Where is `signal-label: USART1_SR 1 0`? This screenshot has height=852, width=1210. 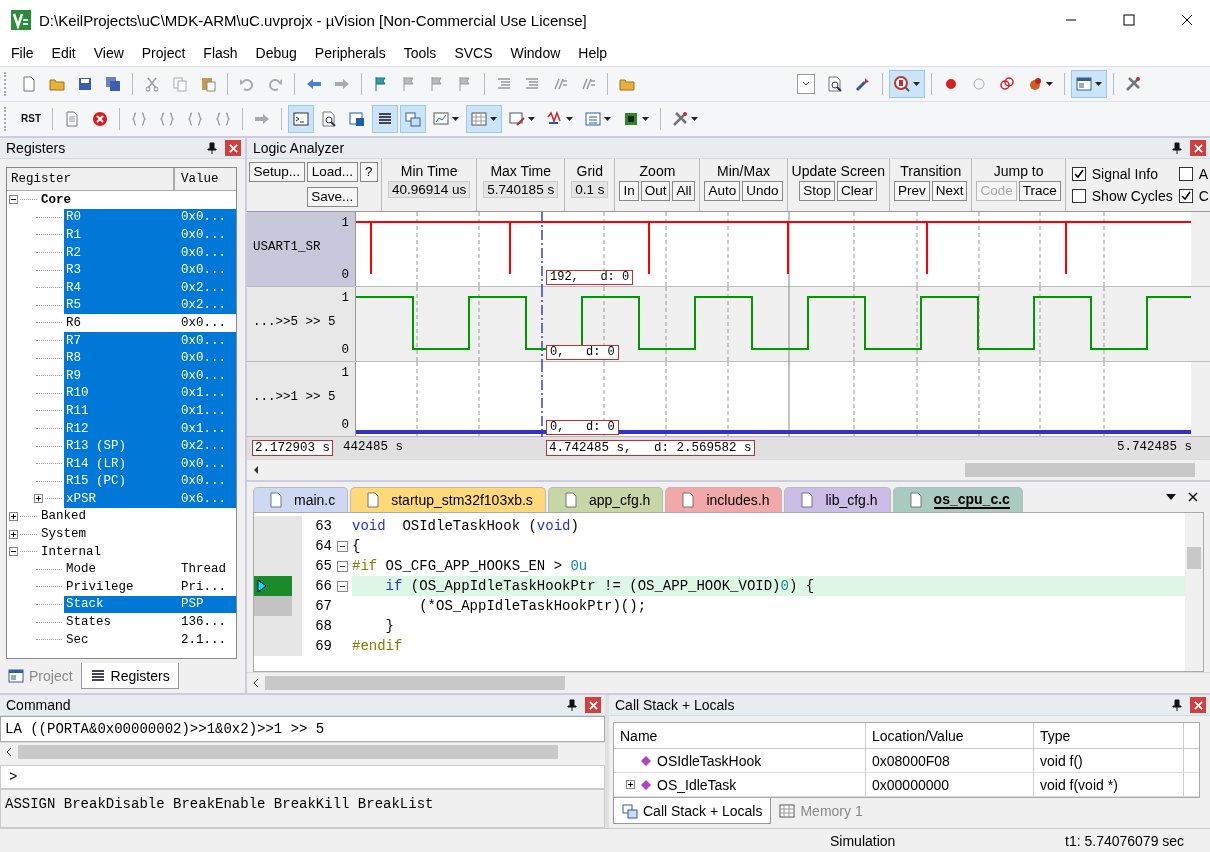
signal-label: USART1_SR 1 0 is located at coordinates (301, 249).